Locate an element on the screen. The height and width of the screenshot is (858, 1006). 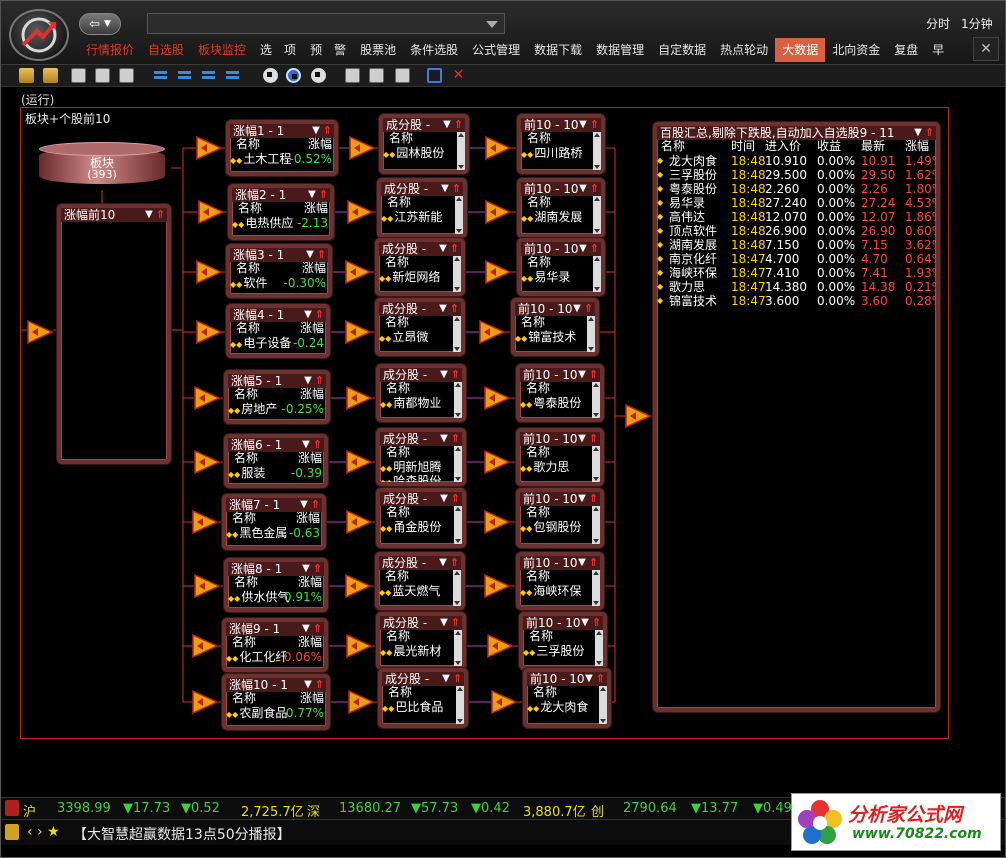
list-item: ◆◆供水供气 -0.91% is located at coordinates (276, 597).